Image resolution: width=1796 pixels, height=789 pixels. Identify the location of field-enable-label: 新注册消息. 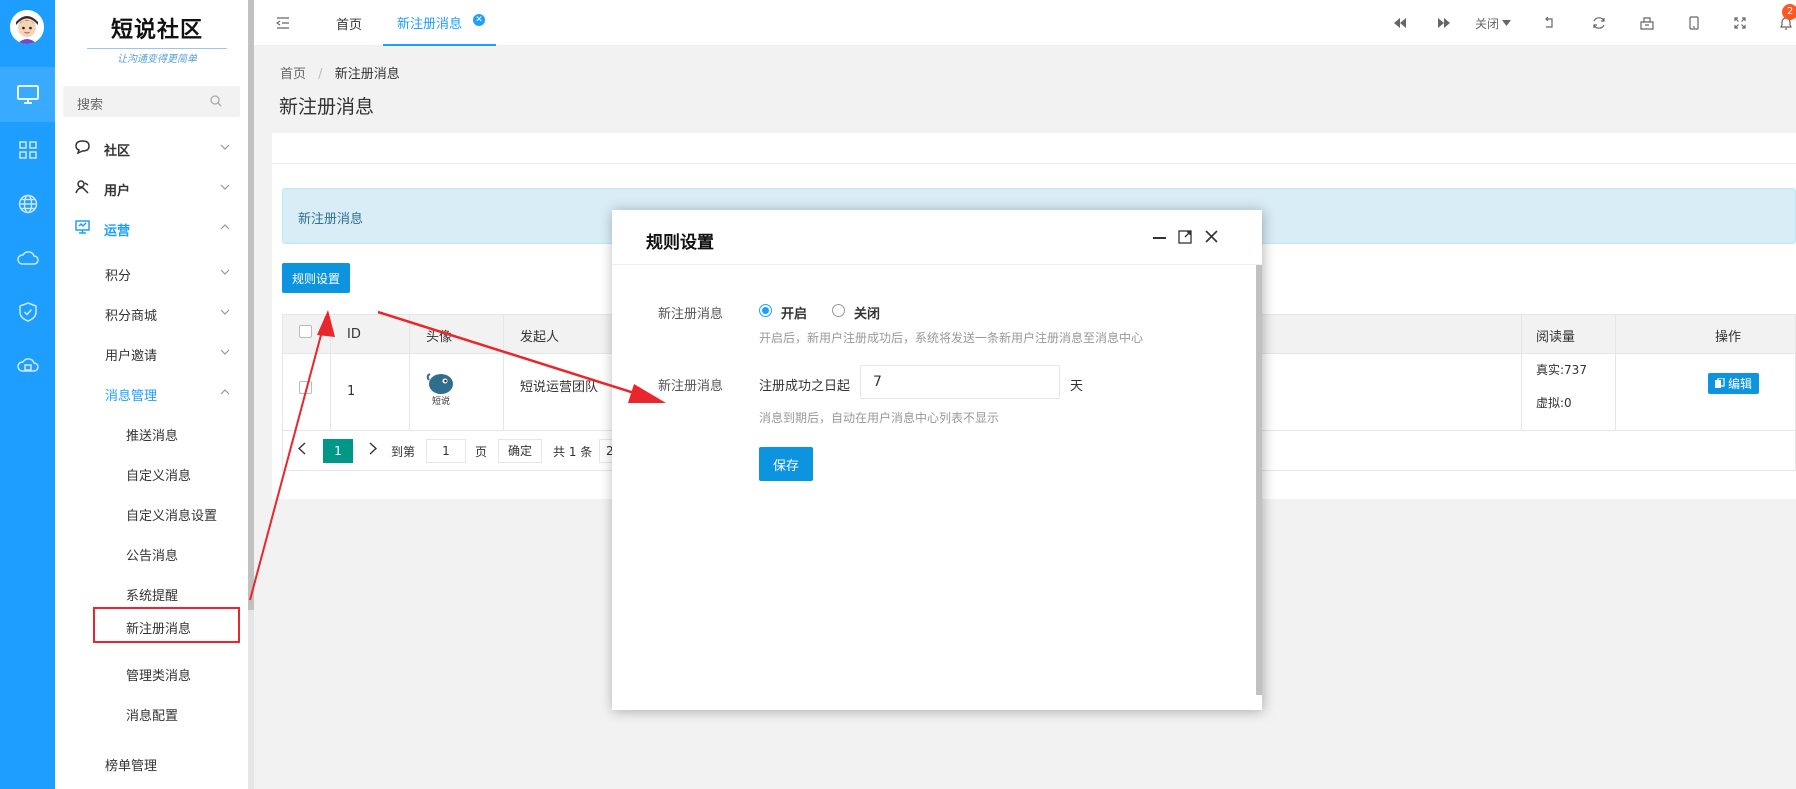
(691, 314).